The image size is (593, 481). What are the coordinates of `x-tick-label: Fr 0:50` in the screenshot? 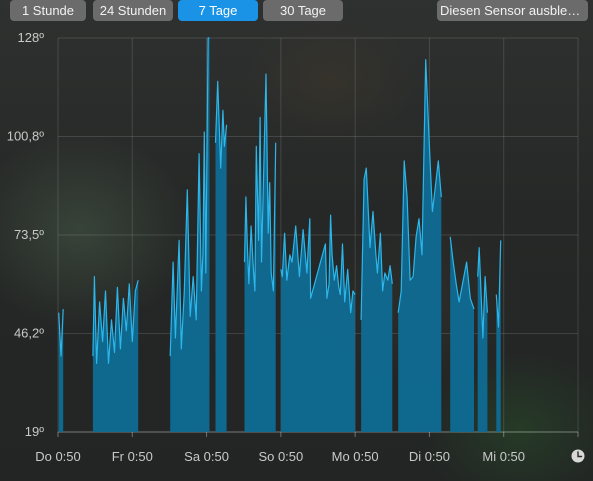 It's located at (132, 456).